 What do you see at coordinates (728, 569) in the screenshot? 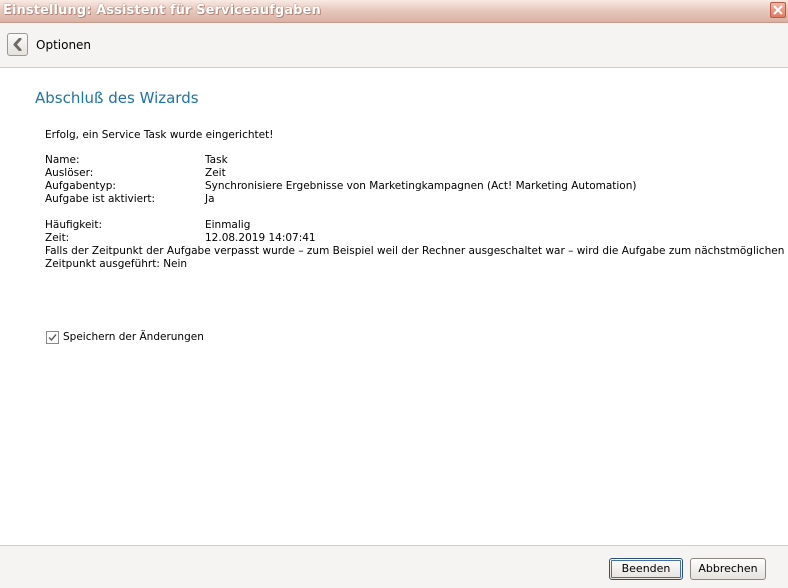
I see `cancel-button: Abbrechen` at bounding box center [728, 569].